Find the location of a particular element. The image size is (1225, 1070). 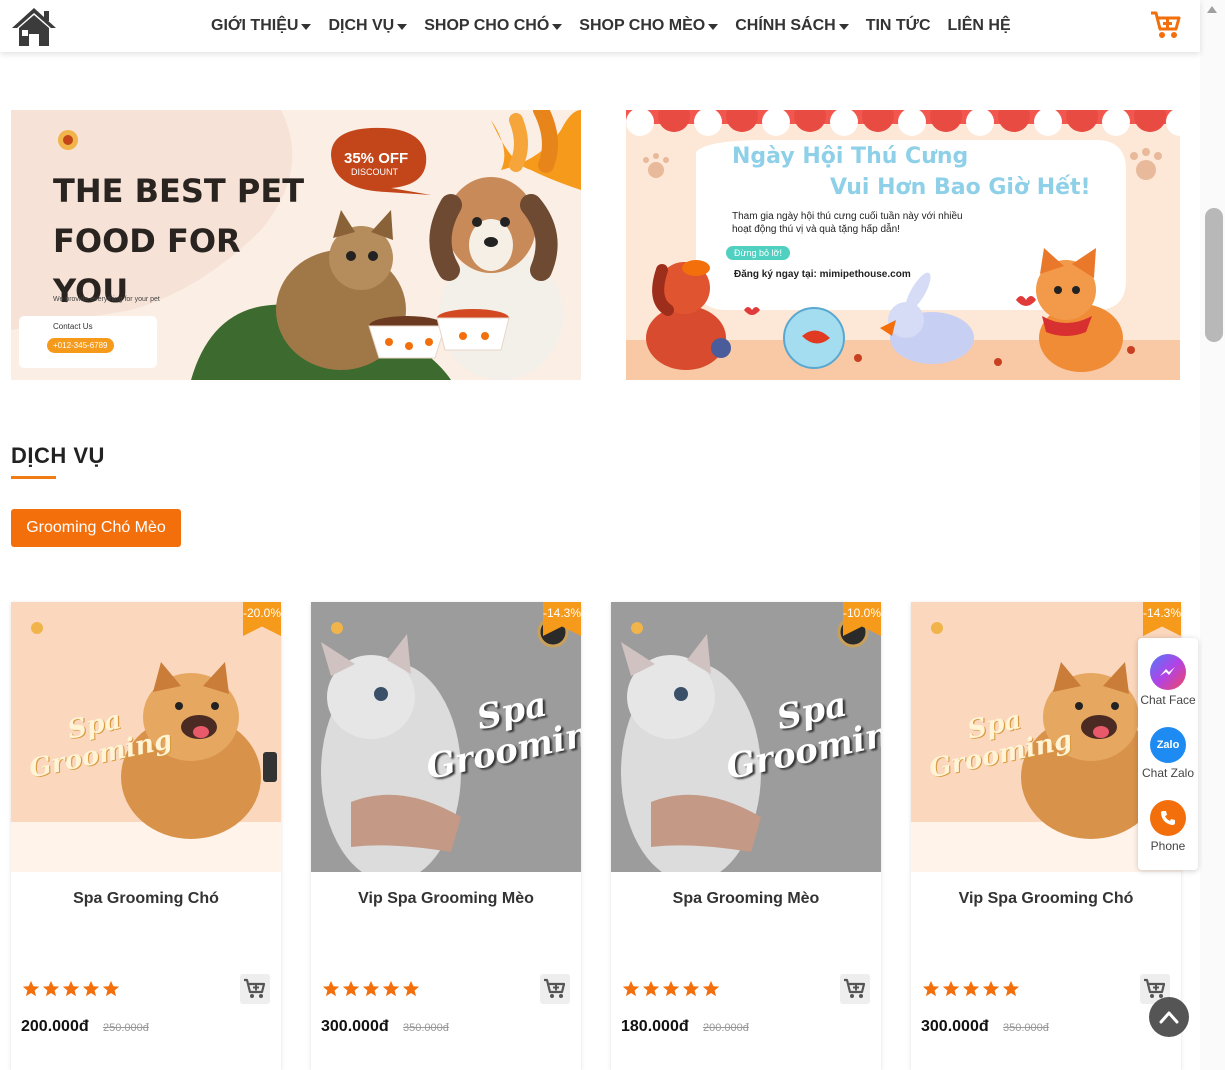

banner-headline-line-1: THE BEST PET is located at coordinates (179, 191).